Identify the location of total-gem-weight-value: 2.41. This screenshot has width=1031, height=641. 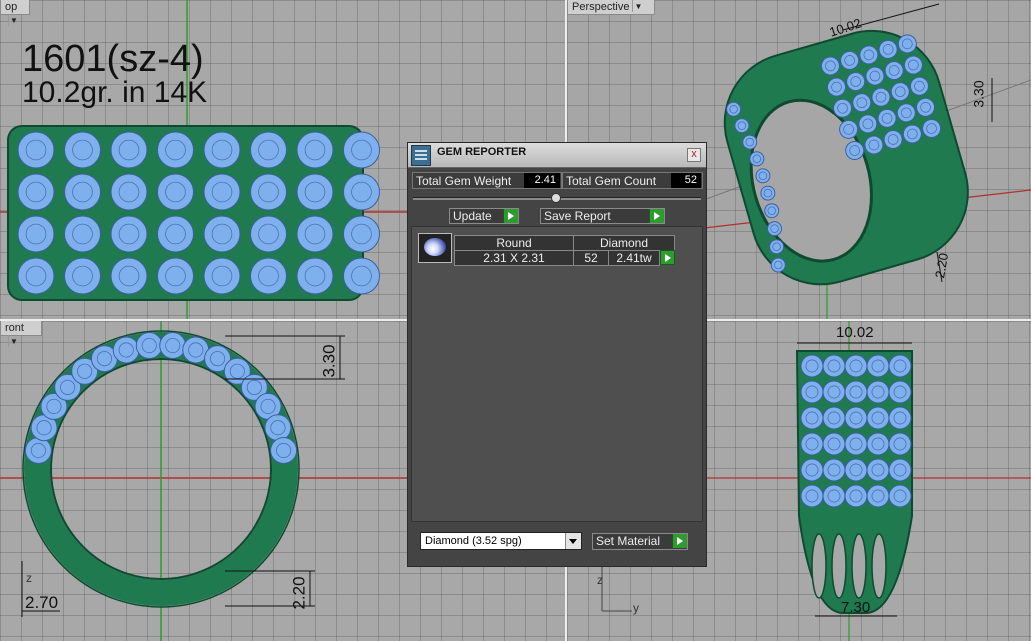
(542, 180).